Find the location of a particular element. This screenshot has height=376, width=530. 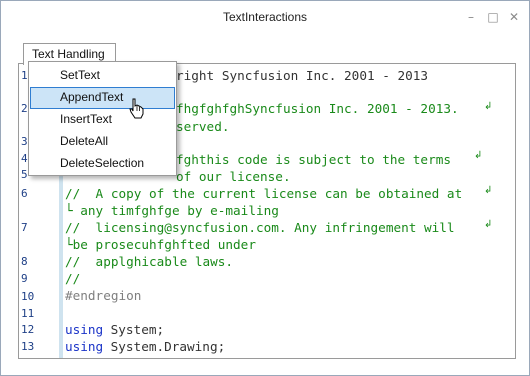

code-line: // is located at coordinates (73, 278).